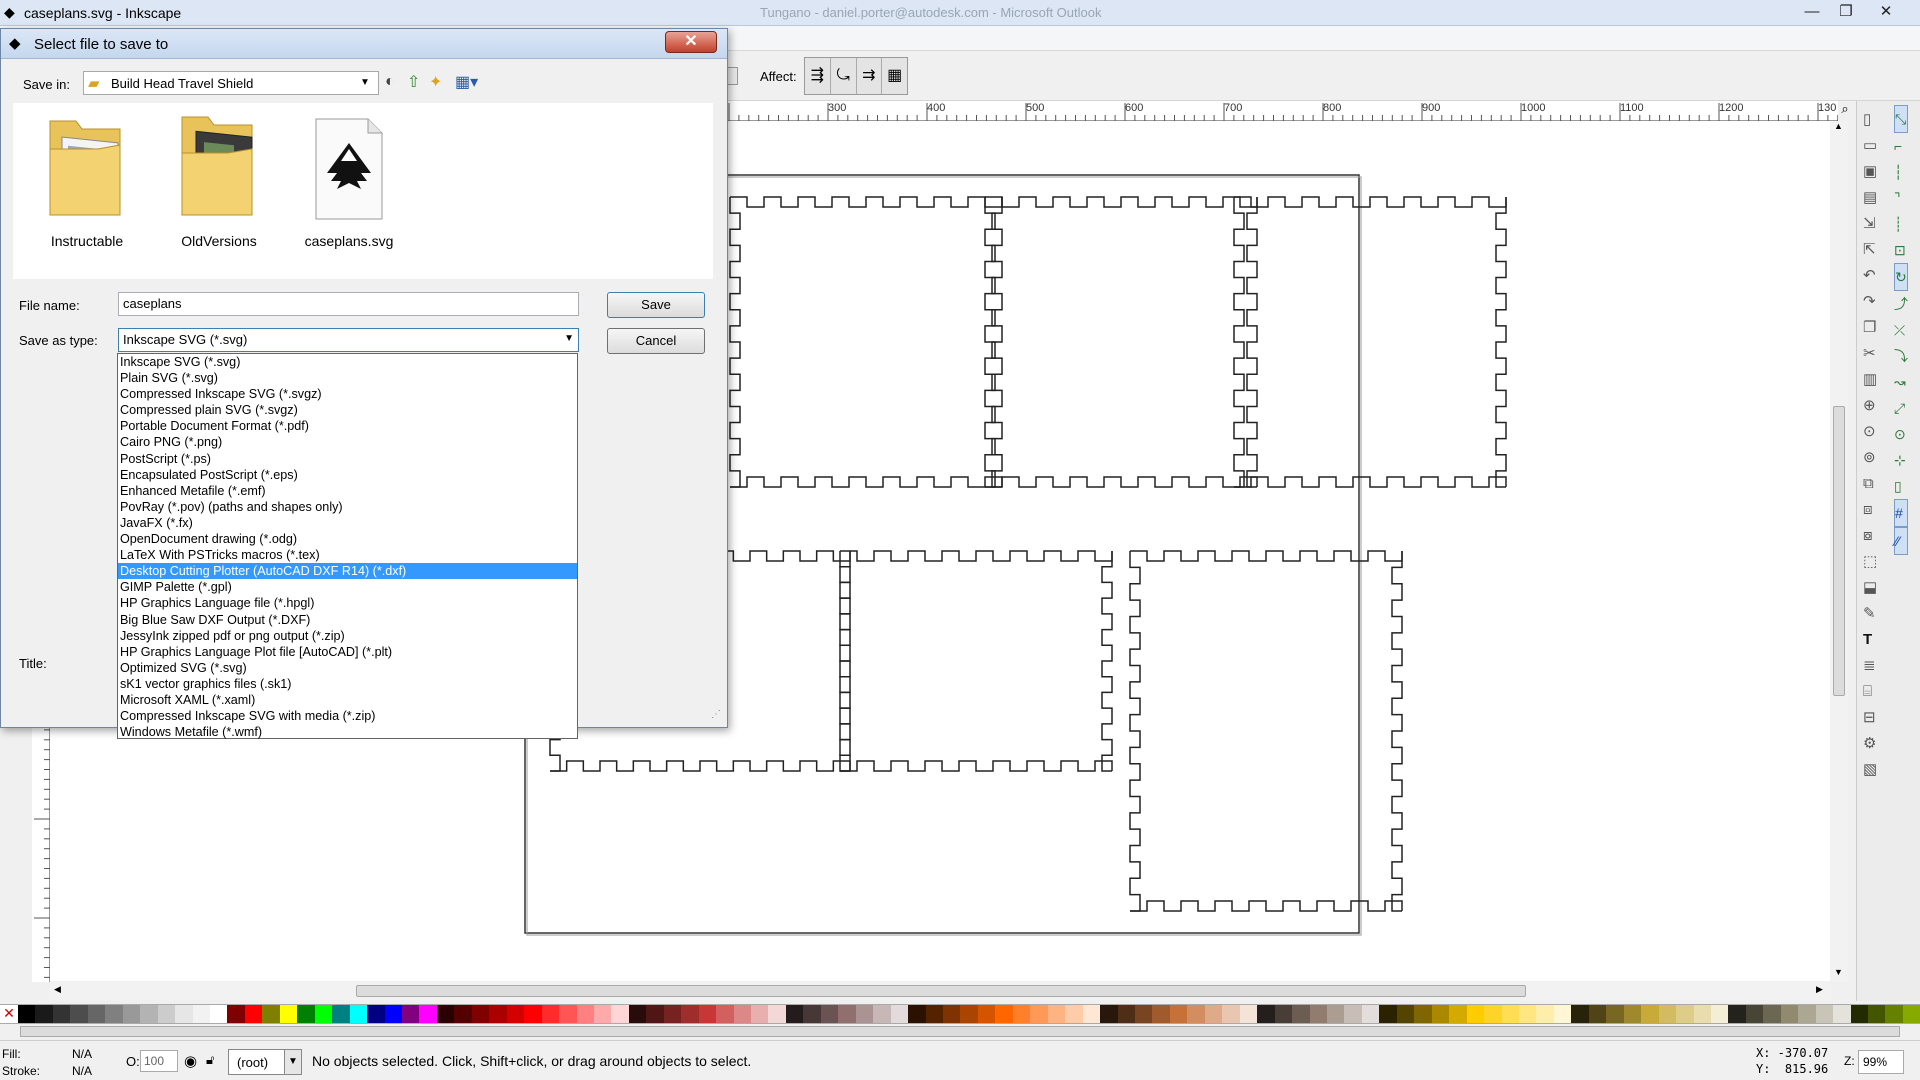 The height and width of the screenshot is (1080, 1920). What do you see at coordinates (1870, 536) in the screenshot?
I see `unlink-clone-icon: ⧇` at bounding box center [1870, 536].